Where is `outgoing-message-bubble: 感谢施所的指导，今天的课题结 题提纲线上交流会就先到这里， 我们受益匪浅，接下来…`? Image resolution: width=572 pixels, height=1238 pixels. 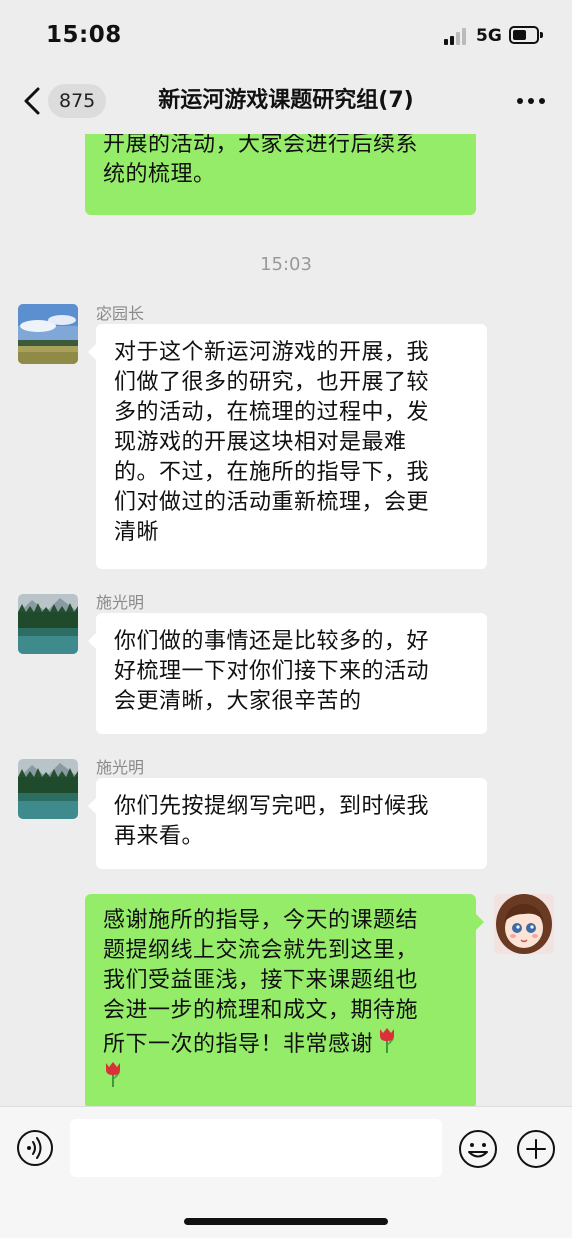 outgoing-message-bubble: 感谢施所的指导，今天的课题结 题提纲线上交流会就先到这里， 我们受益匪浅，接下来… is located at coordinates (284, 1000).